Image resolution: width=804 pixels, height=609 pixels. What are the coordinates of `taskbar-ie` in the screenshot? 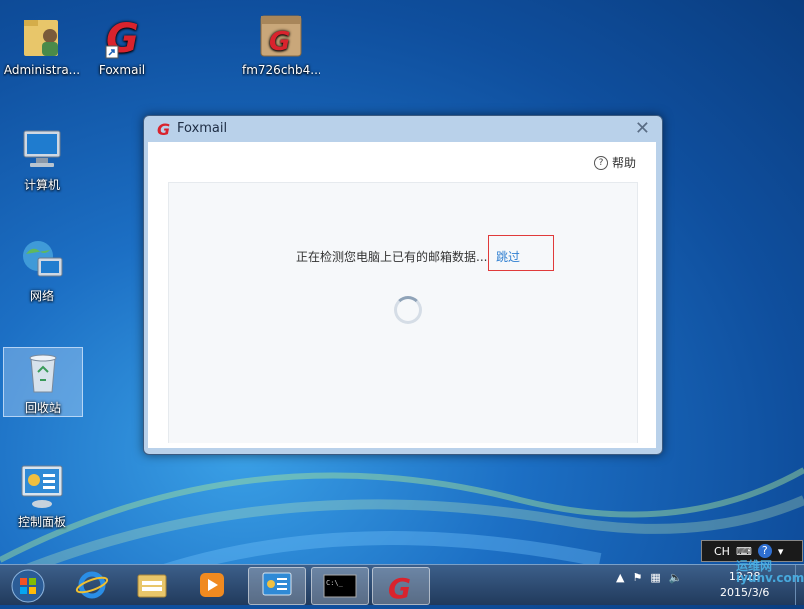 It's located at (92, 585).